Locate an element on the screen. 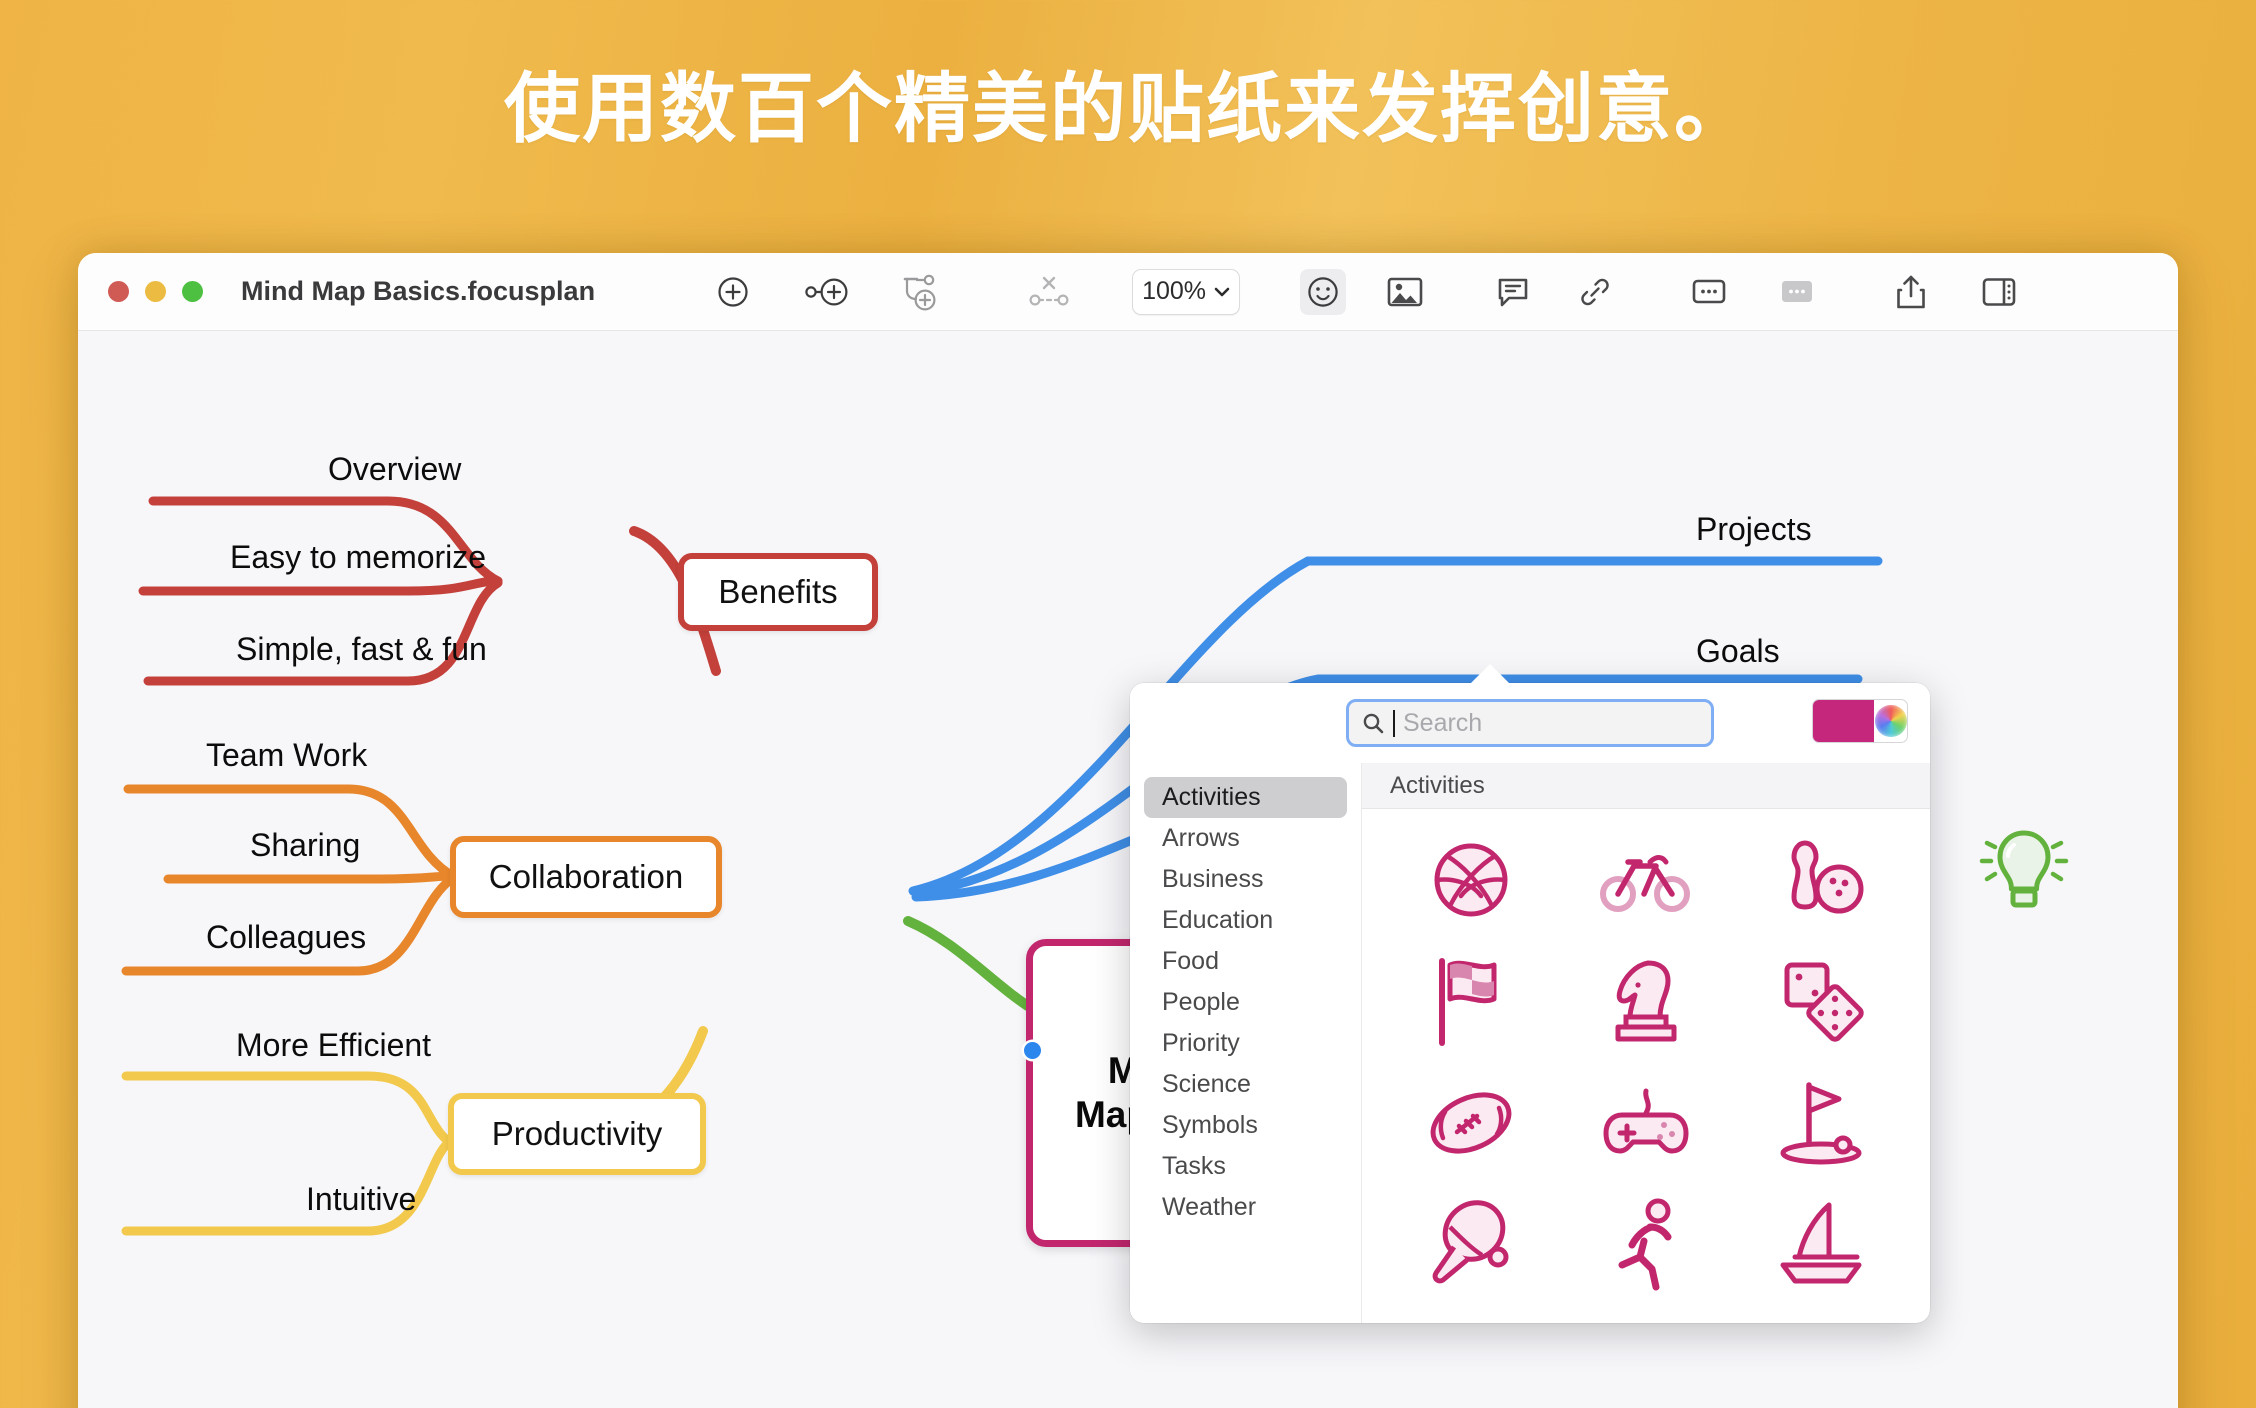 This screenshot has height=1408, width=2256. dice-icon is located at coordinates (1824, 1002).